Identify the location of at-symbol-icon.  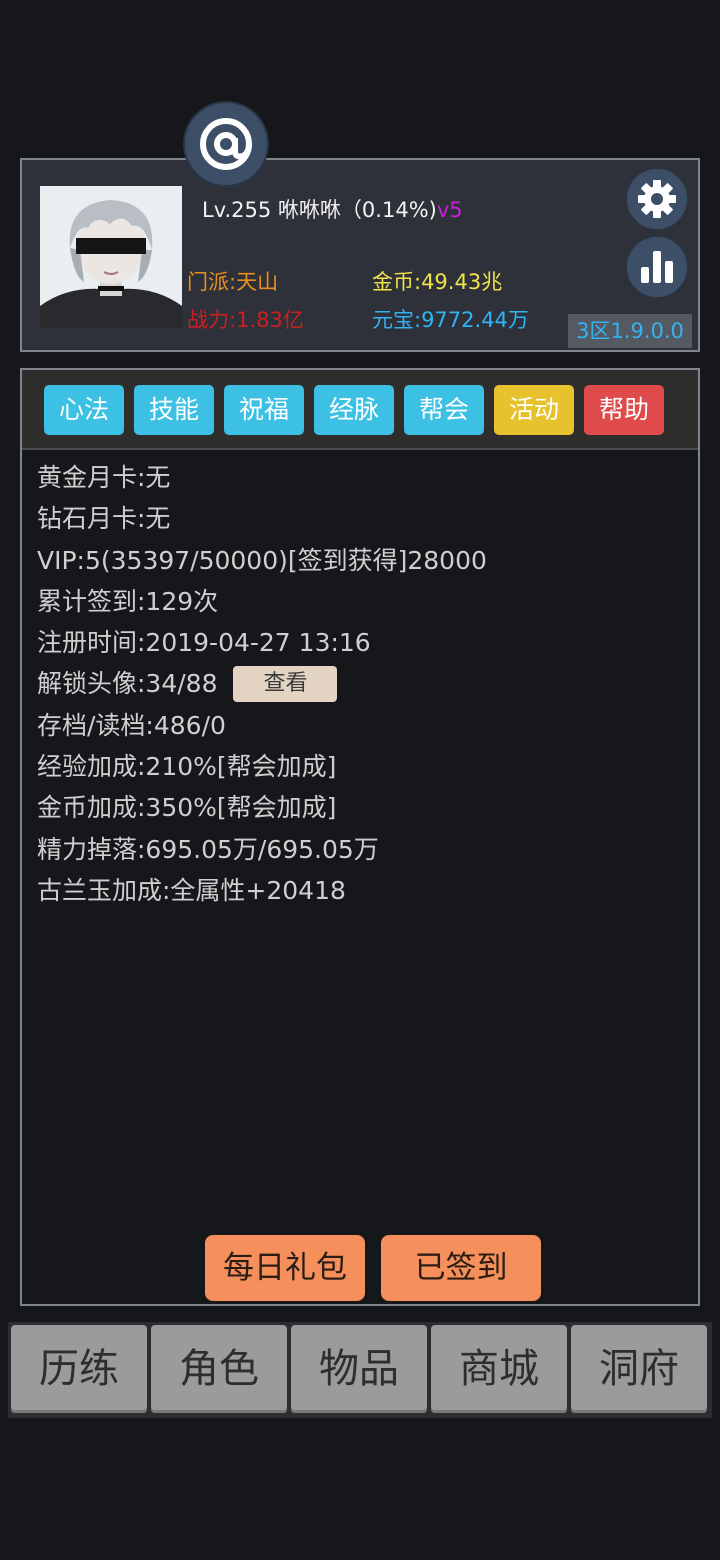
(226, 144).